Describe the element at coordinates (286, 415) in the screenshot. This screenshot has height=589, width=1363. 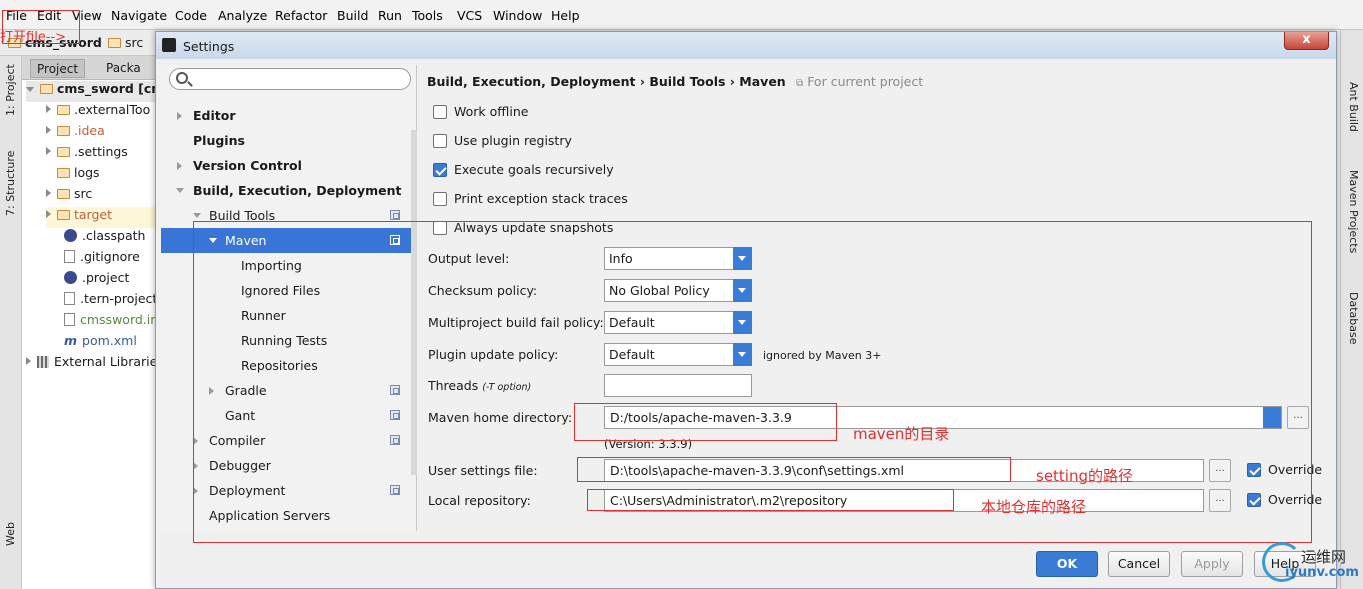
I see `nav-gant: Gant` at that location.